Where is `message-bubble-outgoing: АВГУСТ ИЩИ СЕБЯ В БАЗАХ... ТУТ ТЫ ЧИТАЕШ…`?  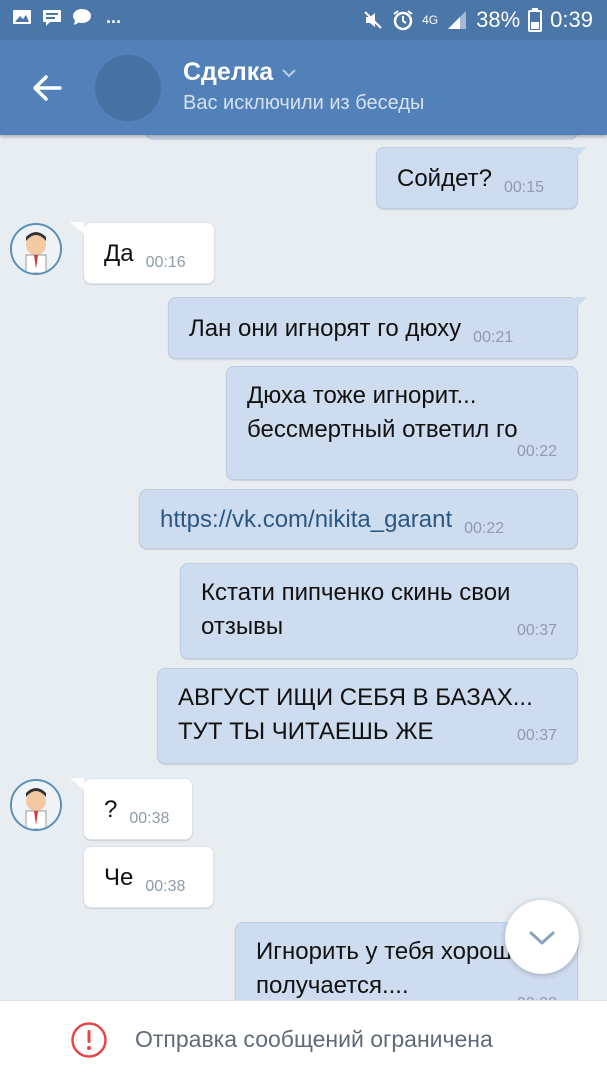 message-bubble-outgoing: АВГУСТ ИЩИ СЕБЯ В БАЗАХ... ТУТ ТЫ ЧИТАЕШ… is located at coordinates (367, 716).